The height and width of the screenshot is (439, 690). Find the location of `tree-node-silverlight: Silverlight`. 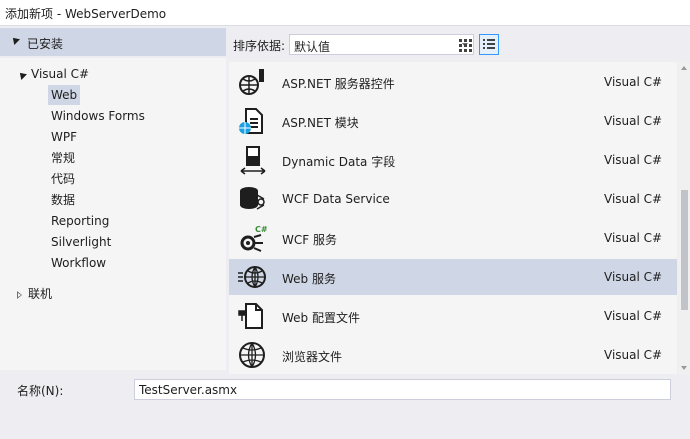

tree-node-silverlight: Silverlight is located at coordinates (81, 242).